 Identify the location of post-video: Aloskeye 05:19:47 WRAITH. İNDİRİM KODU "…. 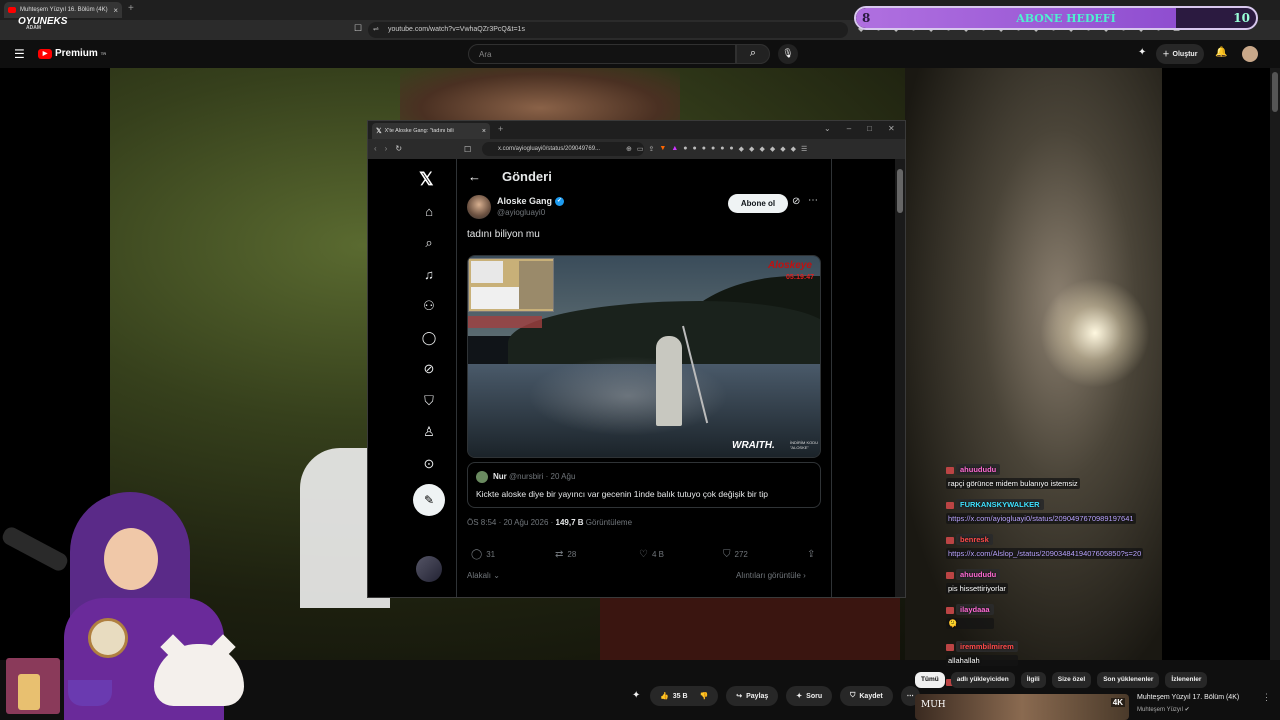
(644, 356).